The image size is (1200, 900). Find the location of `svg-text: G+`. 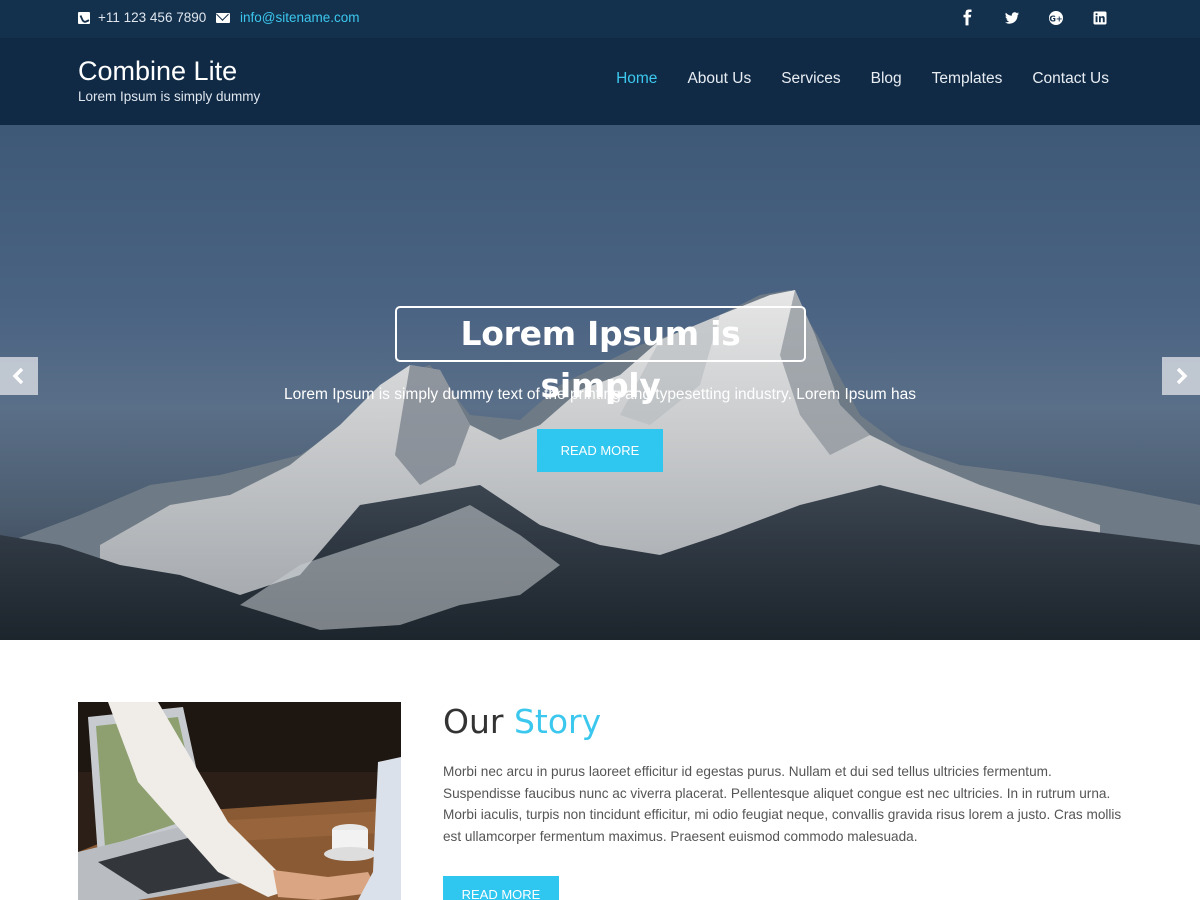

svg-text: G+ is located at coordinates (1055, 19).